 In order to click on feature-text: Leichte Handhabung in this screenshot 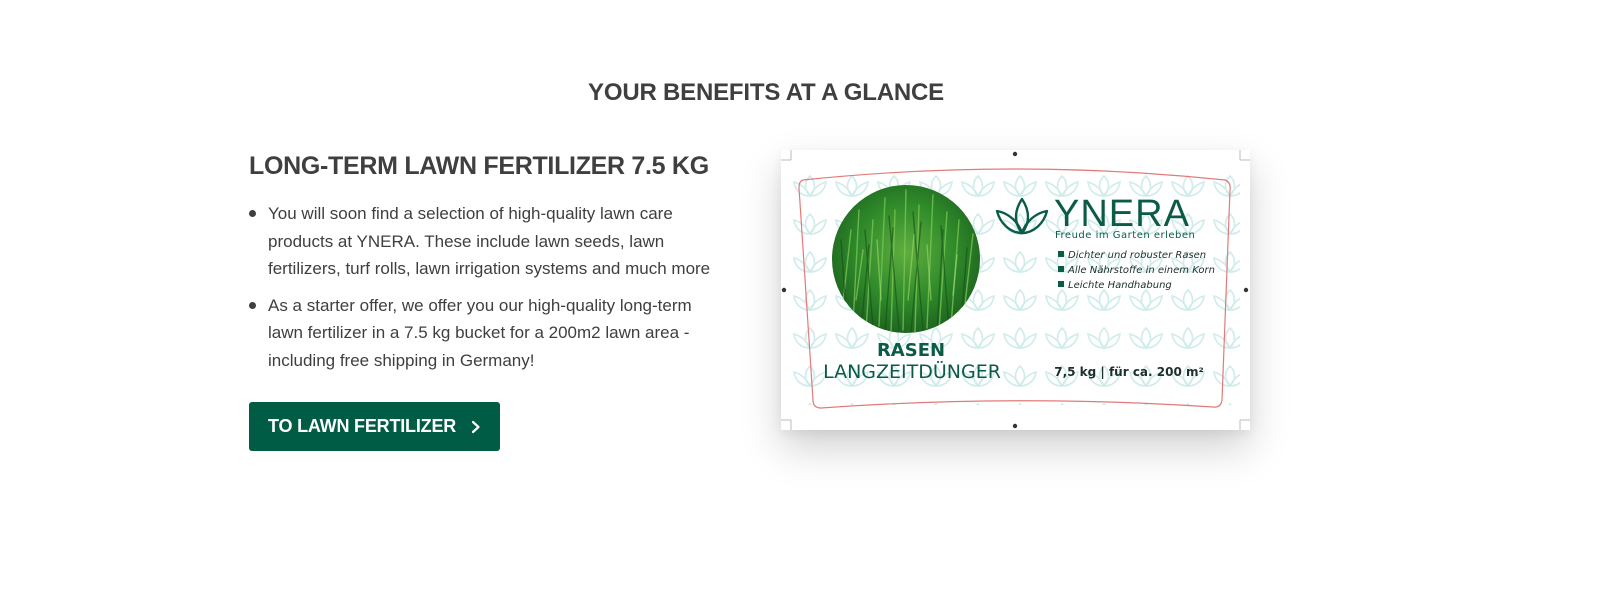, I will do `click(1120, 285)`.